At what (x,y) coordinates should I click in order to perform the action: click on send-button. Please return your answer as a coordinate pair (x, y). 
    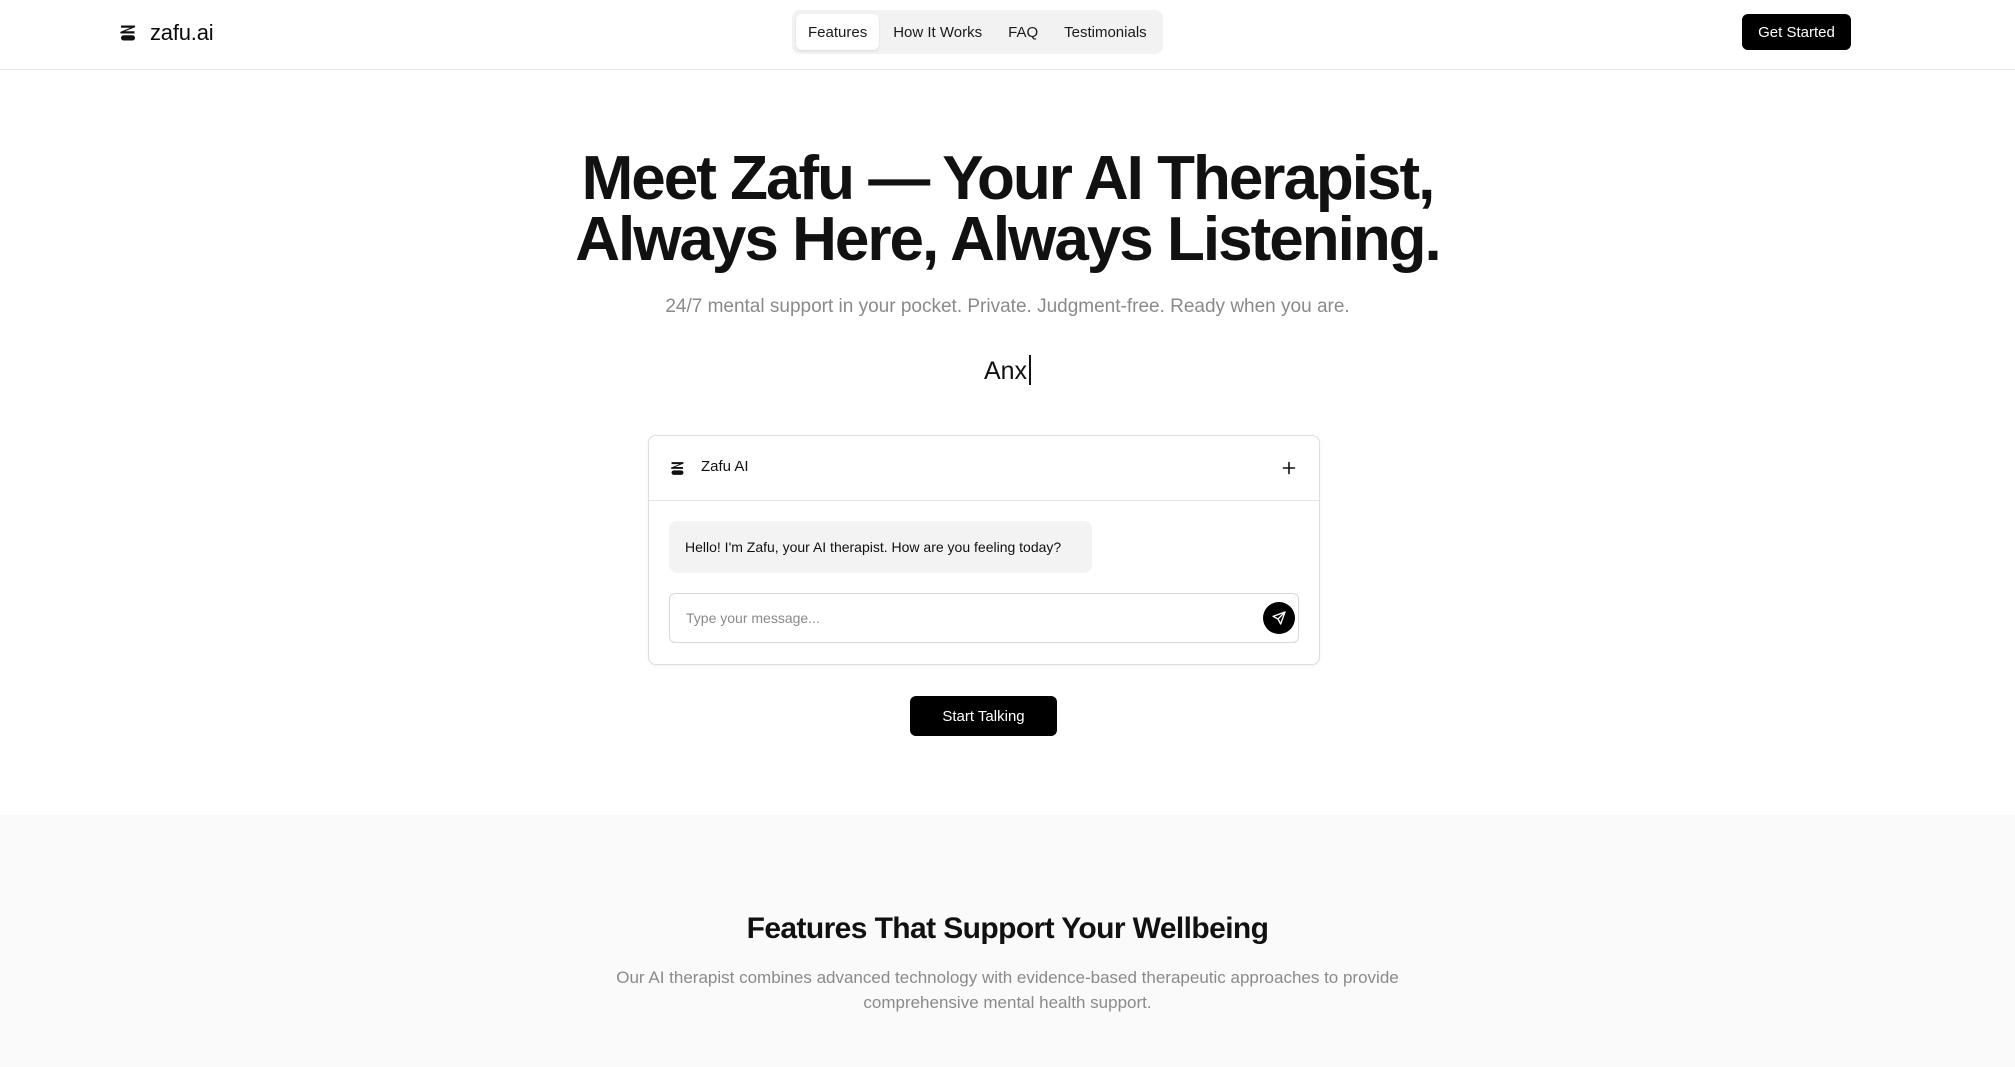
    Looking at the image, I should click on (1279, 618).